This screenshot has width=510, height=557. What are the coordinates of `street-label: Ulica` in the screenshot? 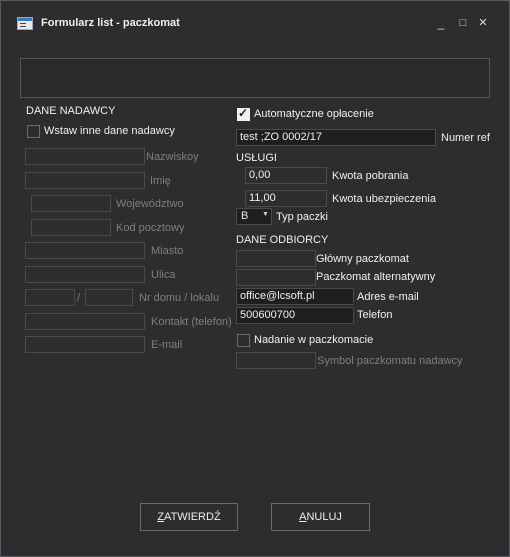 It's located at (163, 275).